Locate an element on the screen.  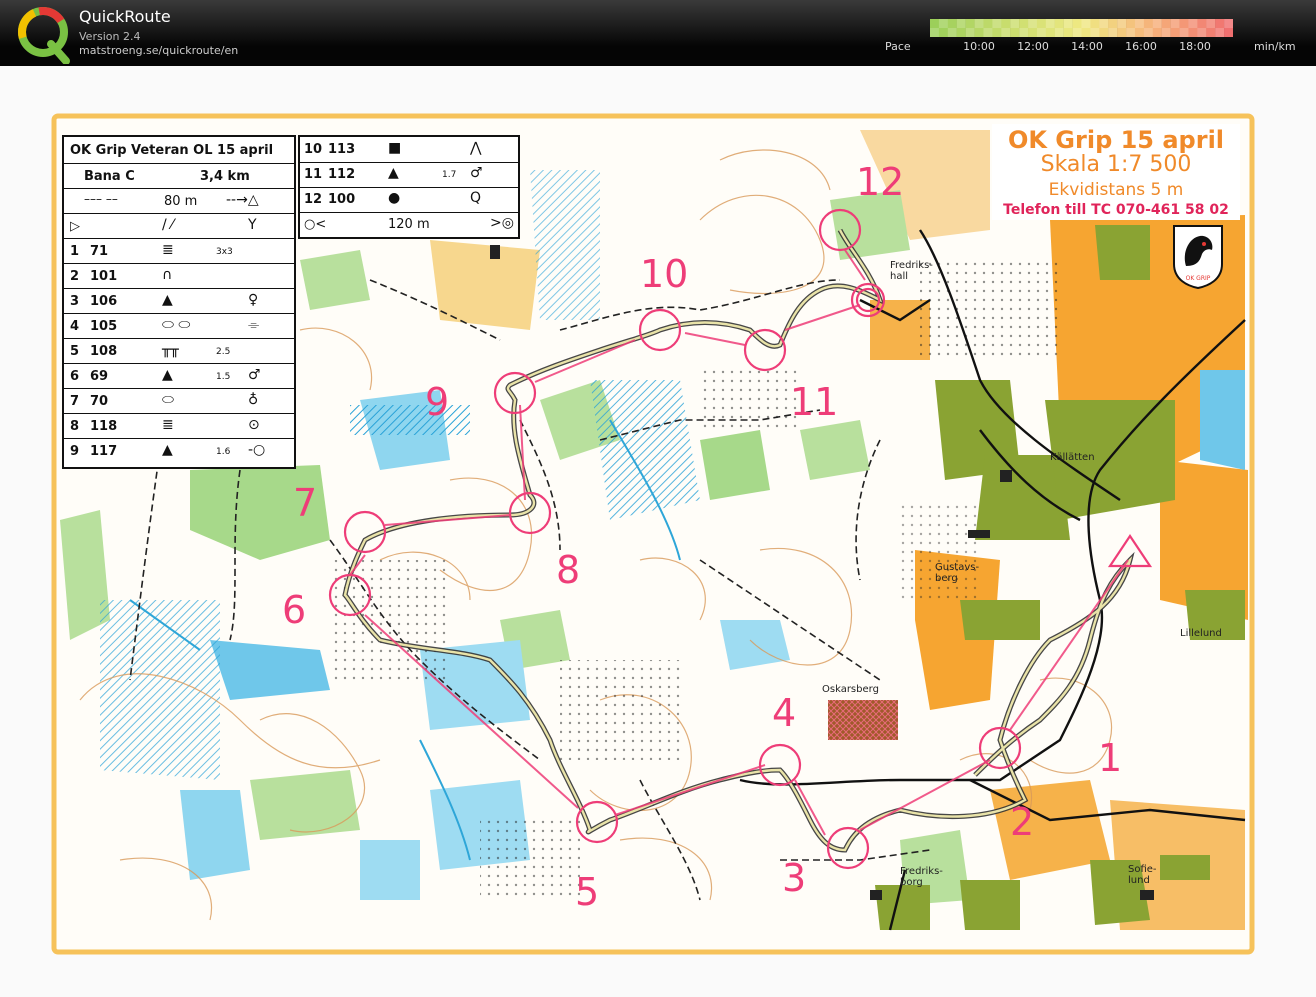
control-row-6: 6 69 ▲ 1.5 ♂ is located at coordinates (179, 376).